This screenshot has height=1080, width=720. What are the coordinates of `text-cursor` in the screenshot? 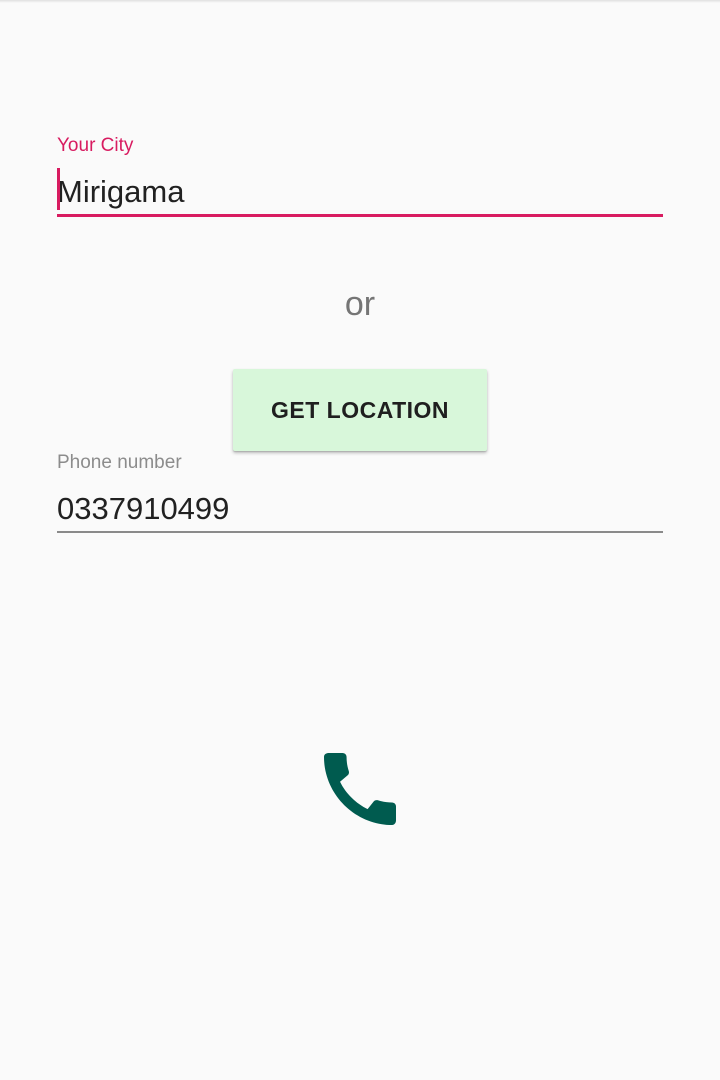 It's located at (58, 189).